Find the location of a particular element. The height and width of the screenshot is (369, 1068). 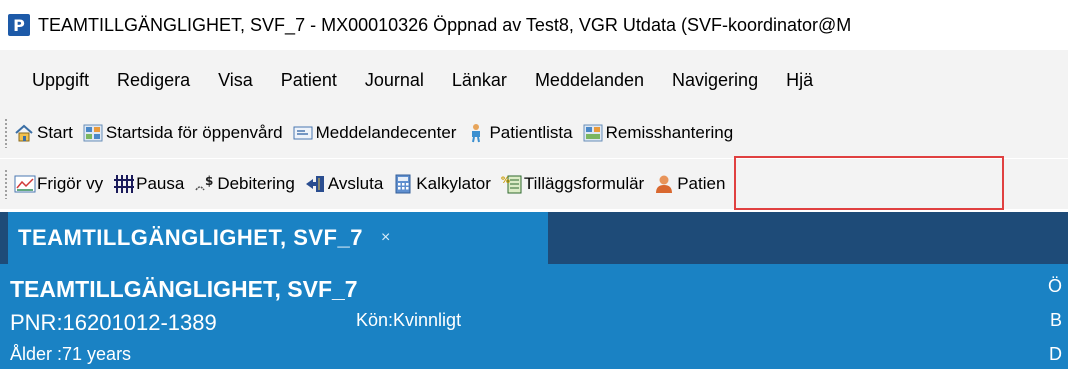

patient-tab-strip: TEAMTILLGÄNGLIGHET, SVF_7 × is located at coordinates (534, 238).